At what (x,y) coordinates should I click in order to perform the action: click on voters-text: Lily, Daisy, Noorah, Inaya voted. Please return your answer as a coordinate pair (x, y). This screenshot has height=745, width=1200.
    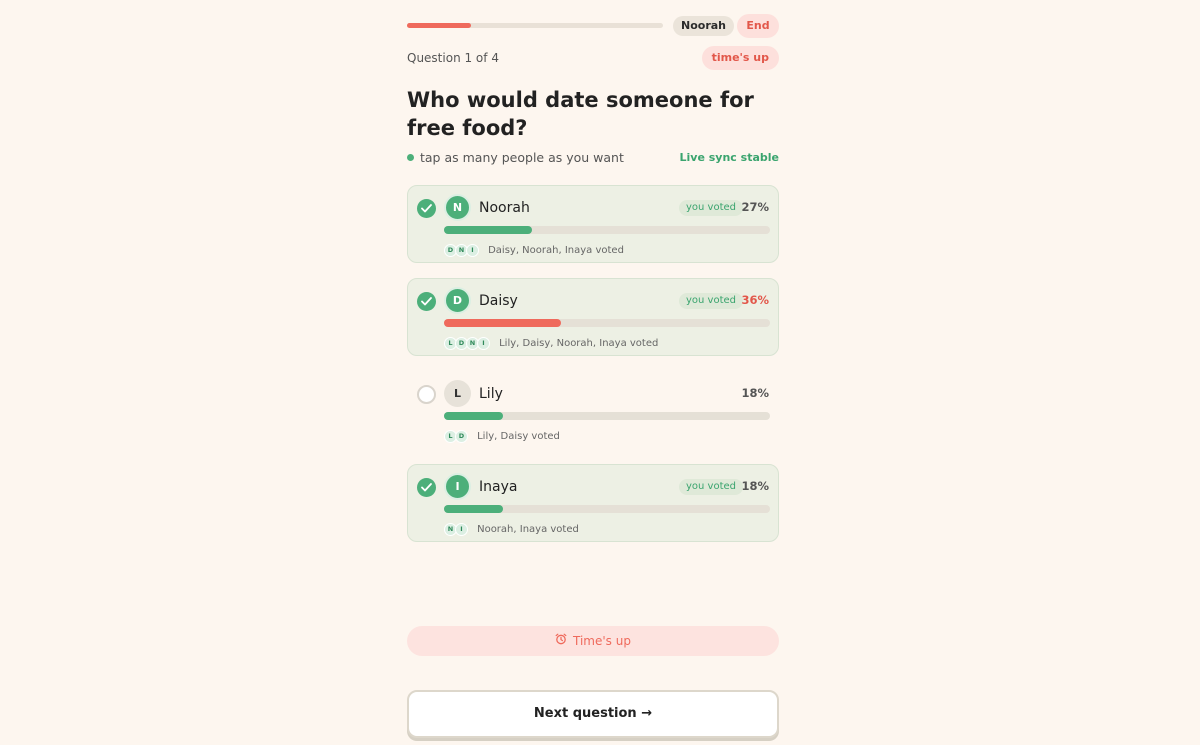
    Looking at the image, I should click on (579, 343).